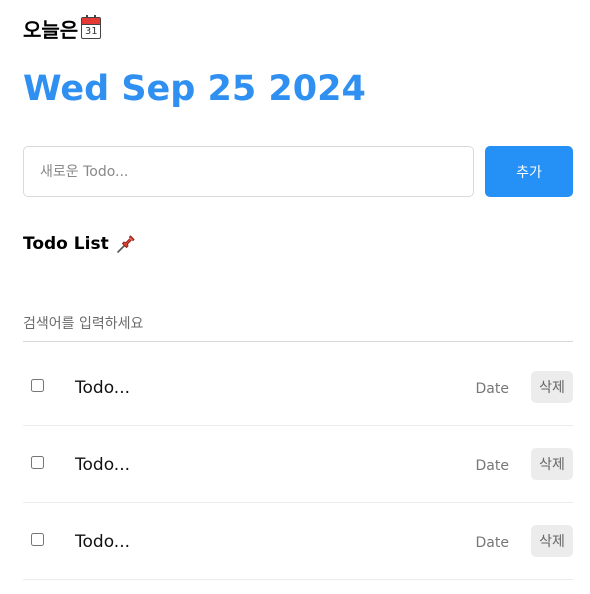 The width and height of the screenshot is (590, 594). I want to click on calendar-icon: 31, so click(91, 27).